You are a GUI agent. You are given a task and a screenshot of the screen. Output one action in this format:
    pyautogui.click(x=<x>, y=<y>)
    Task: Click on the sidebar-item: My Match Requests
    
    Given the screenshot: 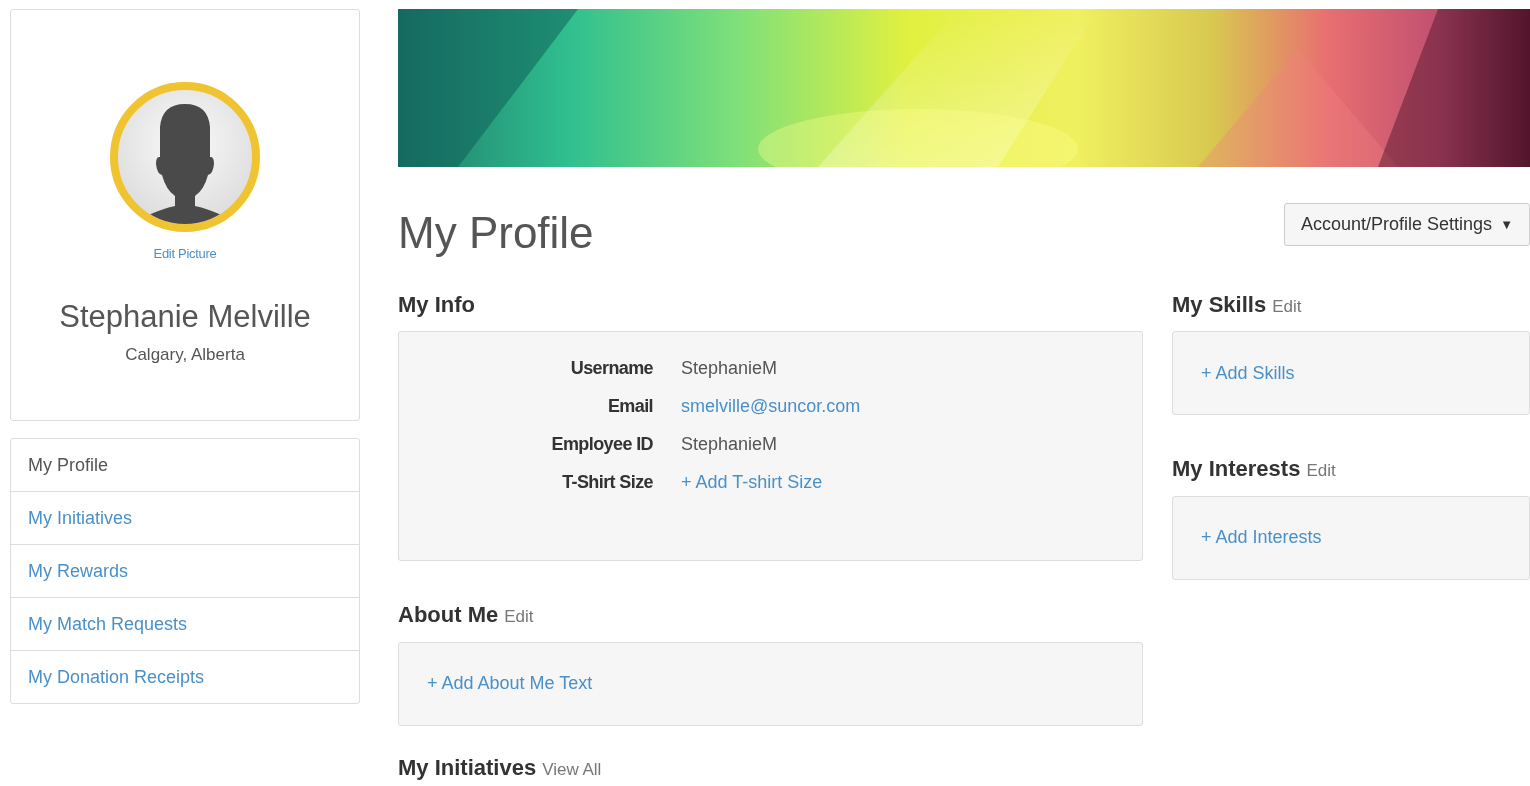 What is the action you would take?
    pyautogui.click(x=185, y=624)
    